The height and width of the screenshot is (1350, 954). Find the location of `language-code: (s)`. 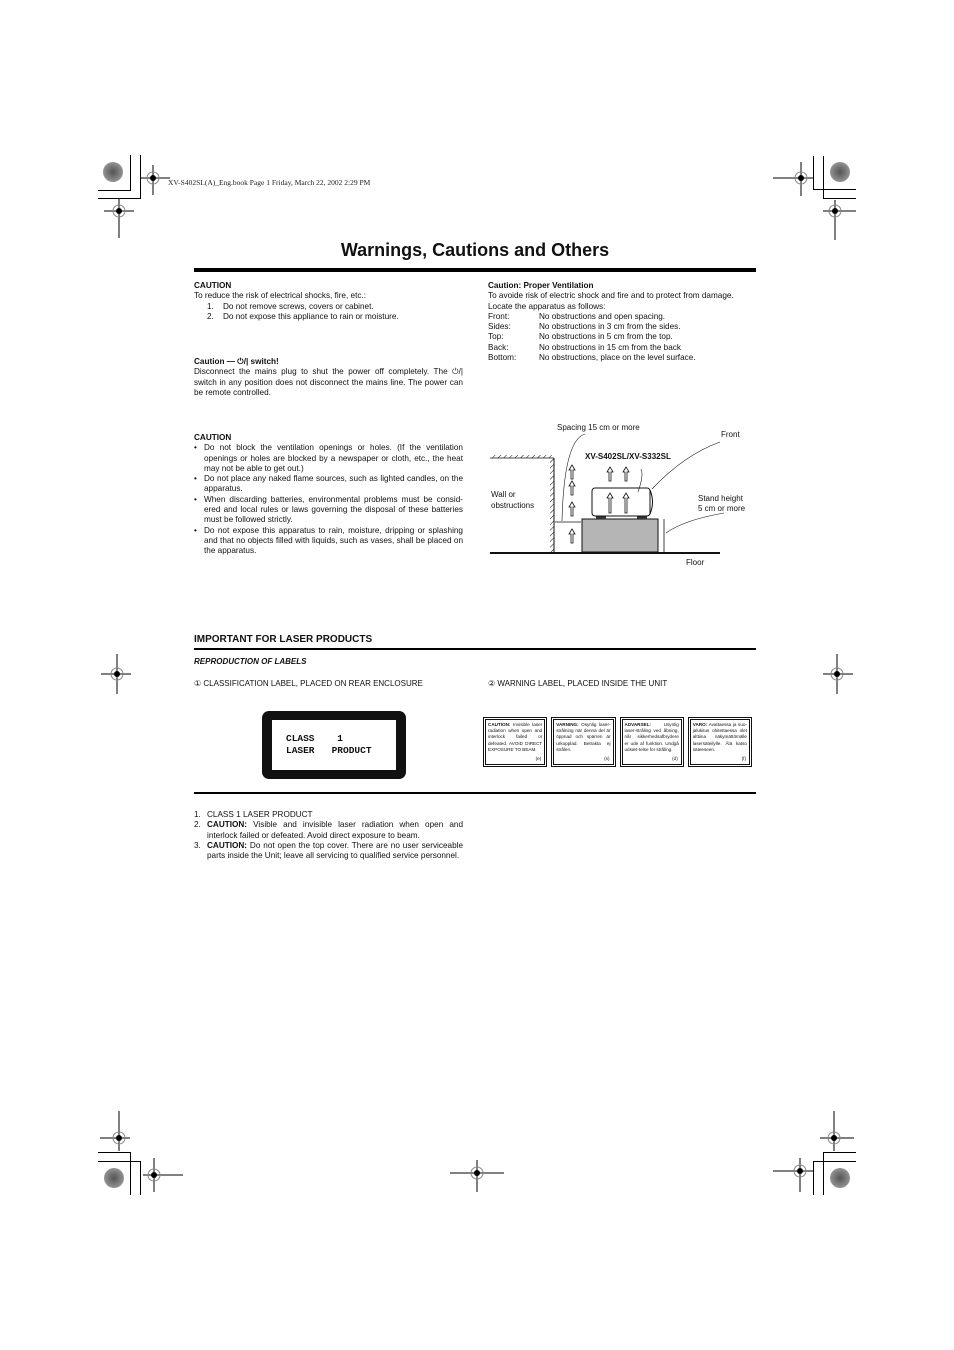

language-code: (s) is located at coordinates (607, 758).